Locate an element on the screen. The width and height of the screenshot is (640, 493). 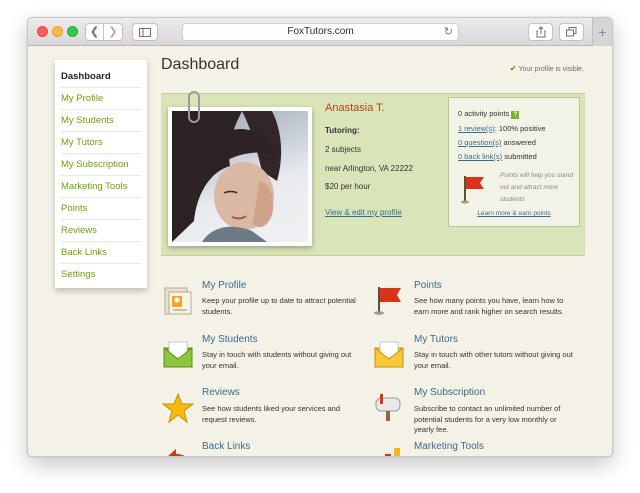
profile-photo-frame is located at coordinates (240, 176).